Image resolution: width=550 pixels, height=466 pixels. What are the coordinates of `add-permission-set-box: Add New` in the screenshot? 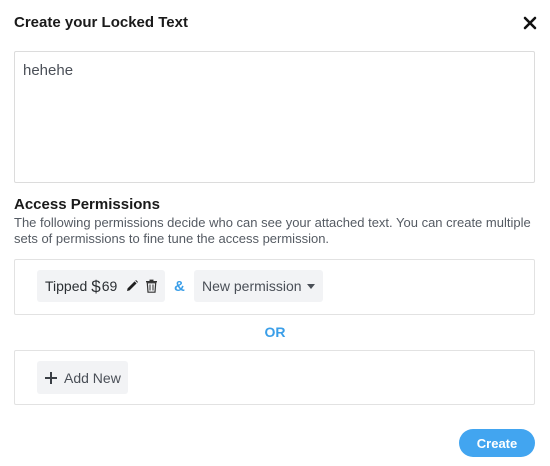 It's located at (274, 377).